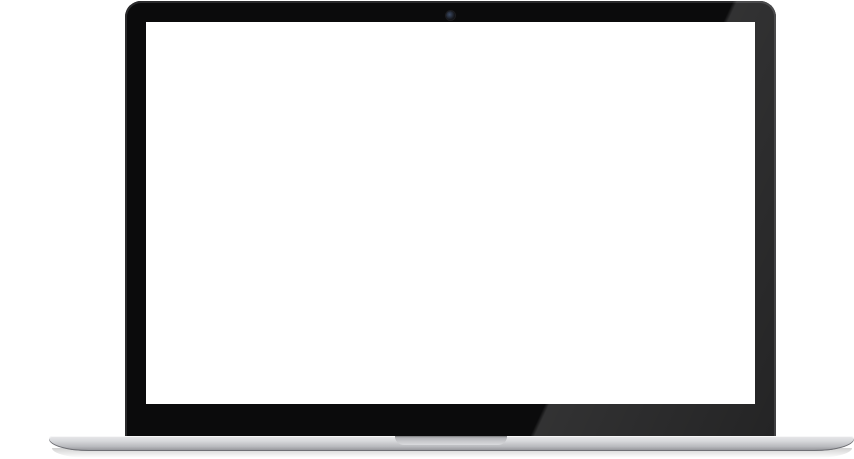 The image size is (854, 459). What do you see at coordinates (450, 15) in the screenshot?
I see `camera-icon` at bounding box center [450, 15].